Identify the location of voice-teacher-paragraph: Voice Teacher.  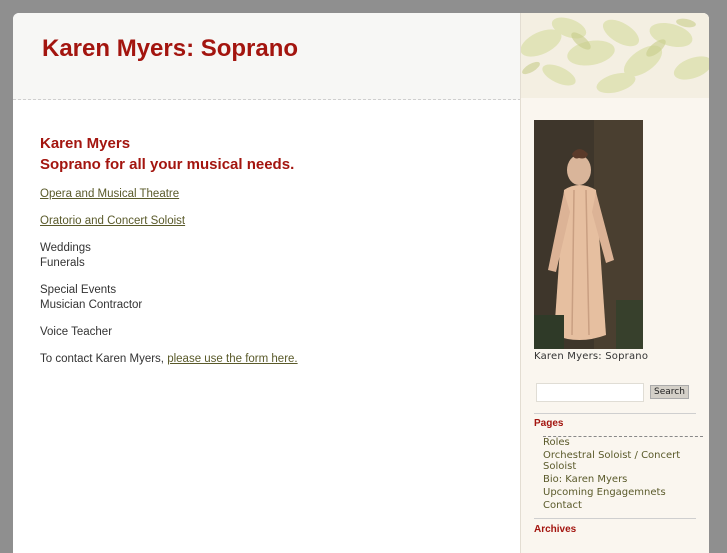
(270, 332).